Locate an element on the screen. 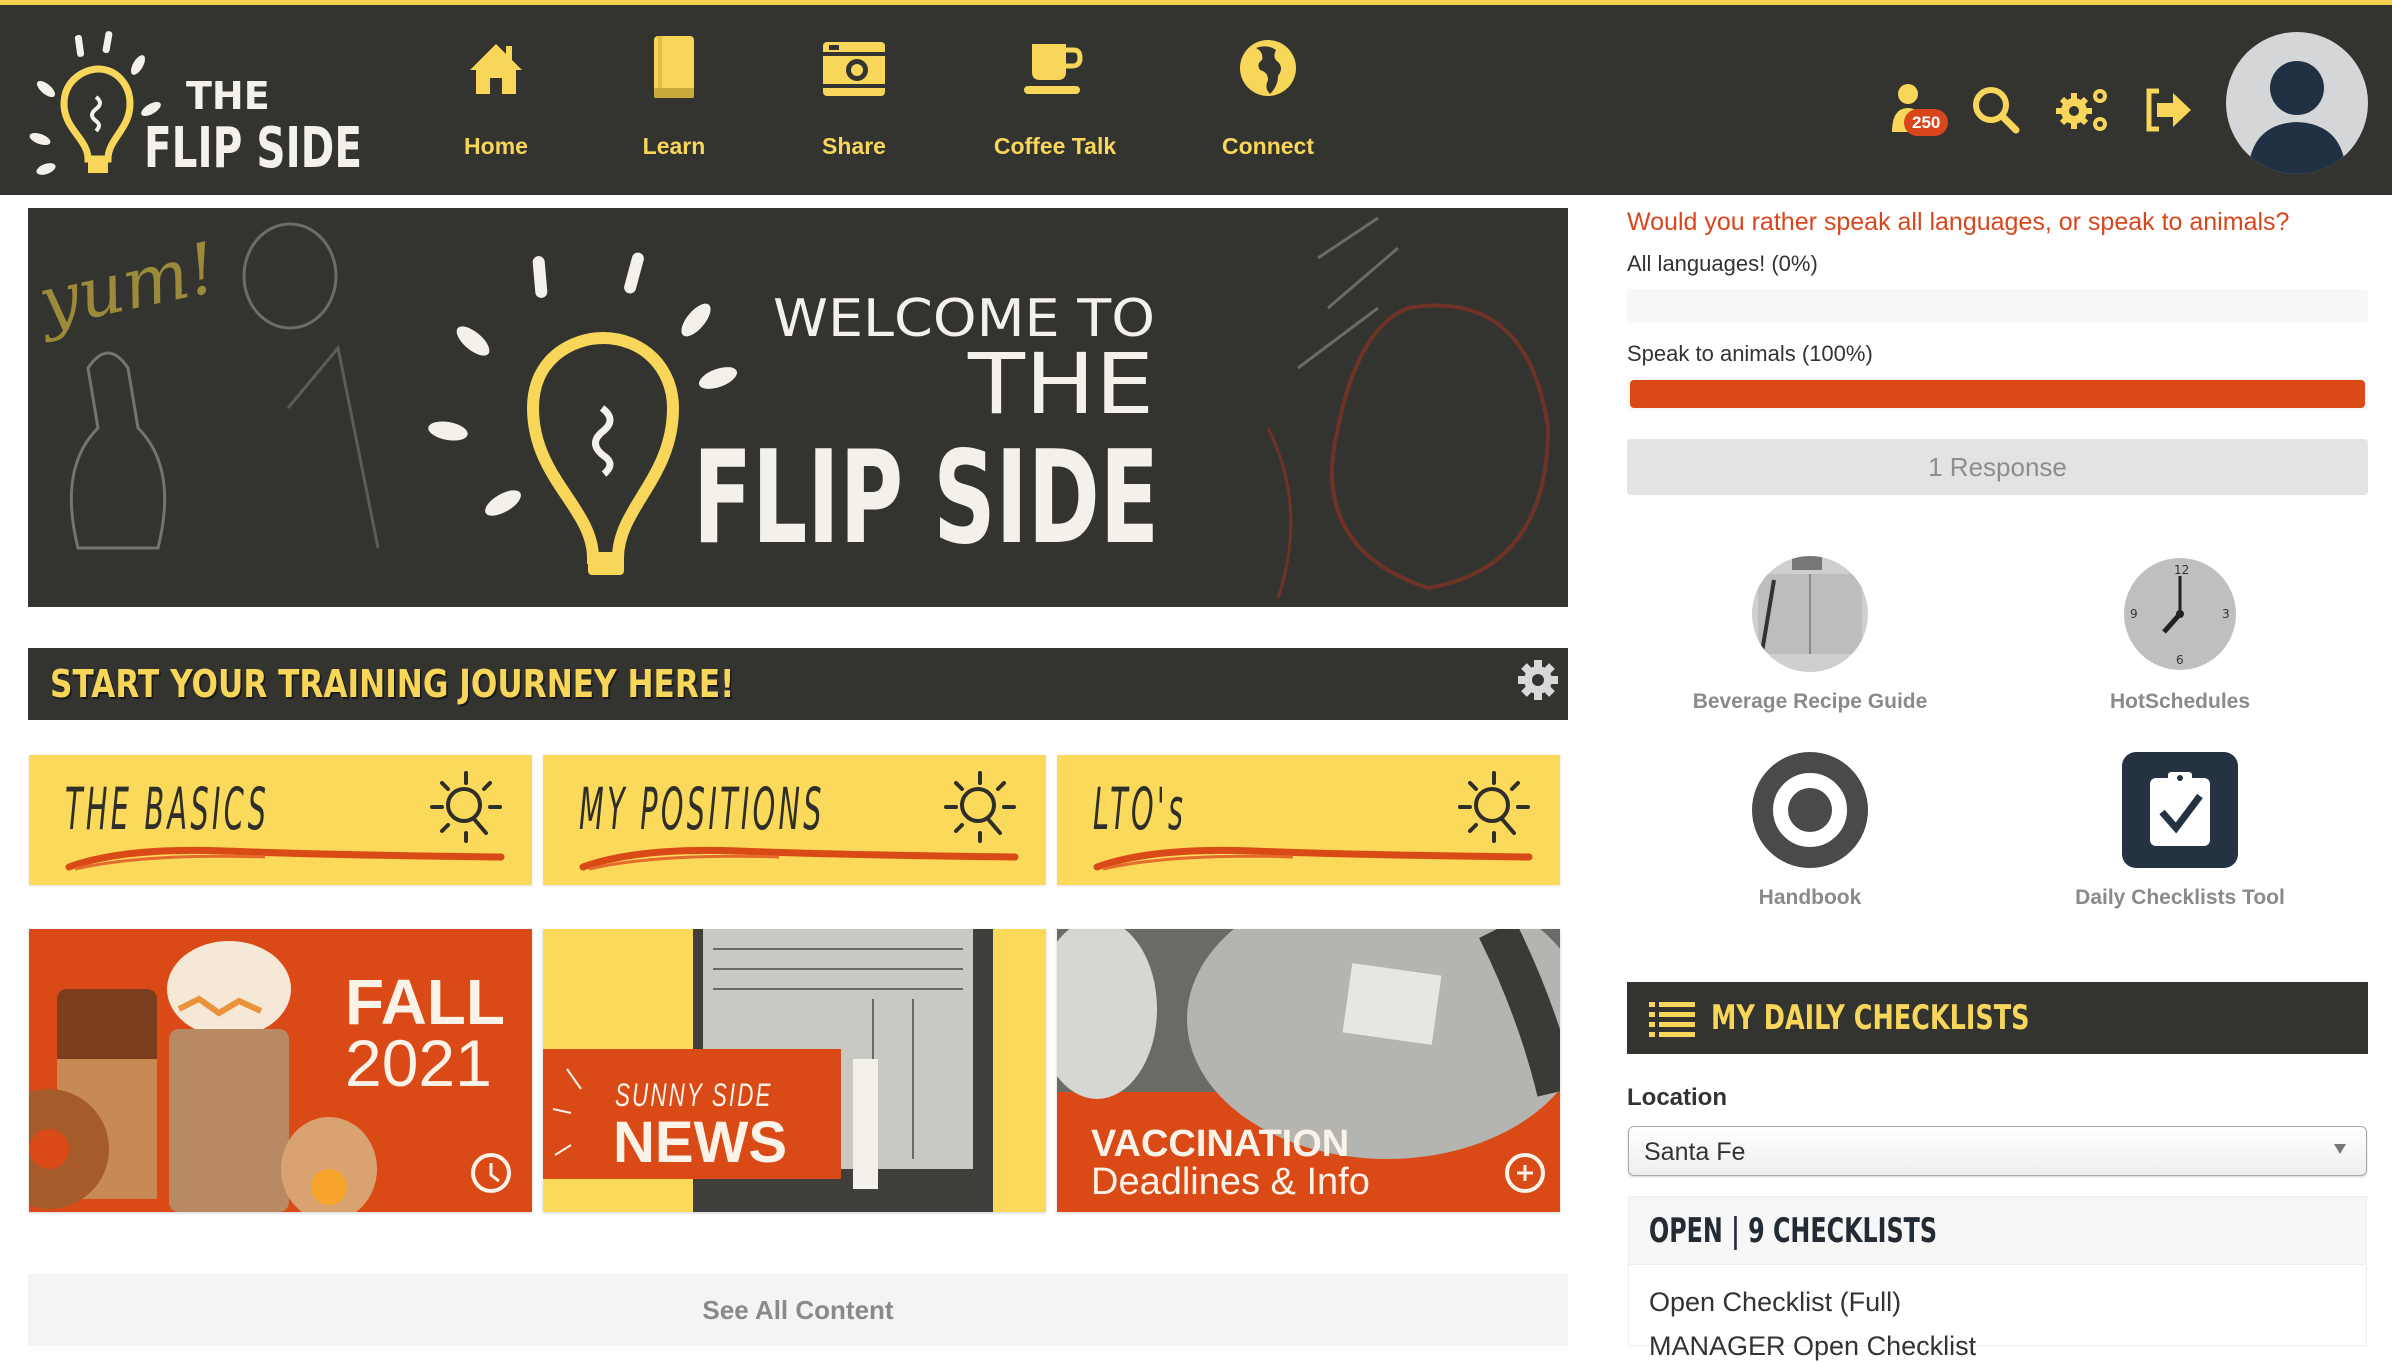  nav-coffee-talk-label: Coffee Talk is located at coordinates (1055, 146).